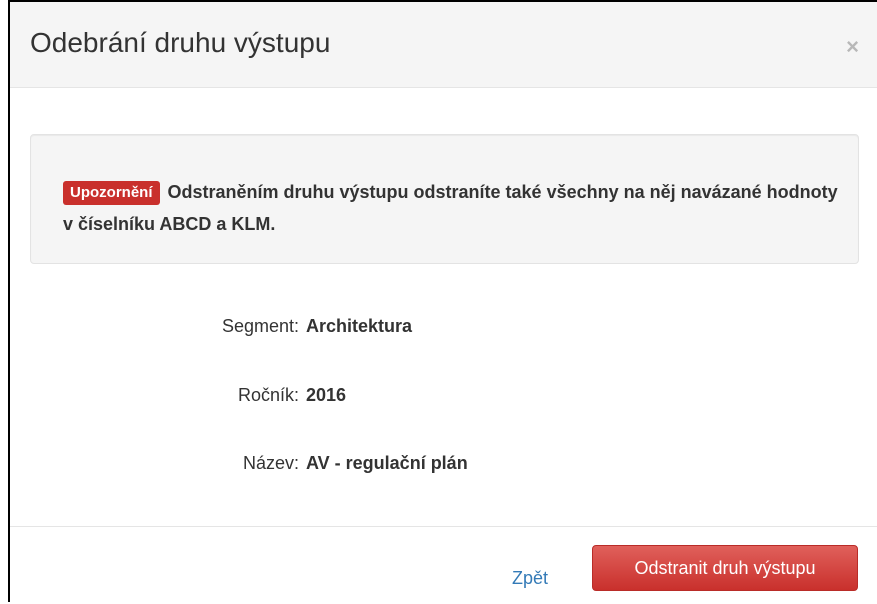 Image resolution: width=877 pixels, height=604 pixels. Describe the element at coordinates (387, 463) in the screenshot. I see `name-value: AV - regulační plán` at that location.